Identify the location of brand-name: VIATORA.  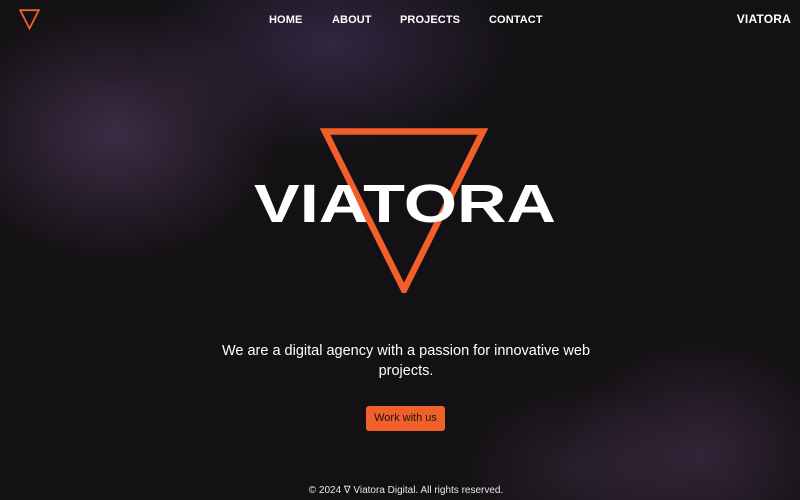
(764, 19).